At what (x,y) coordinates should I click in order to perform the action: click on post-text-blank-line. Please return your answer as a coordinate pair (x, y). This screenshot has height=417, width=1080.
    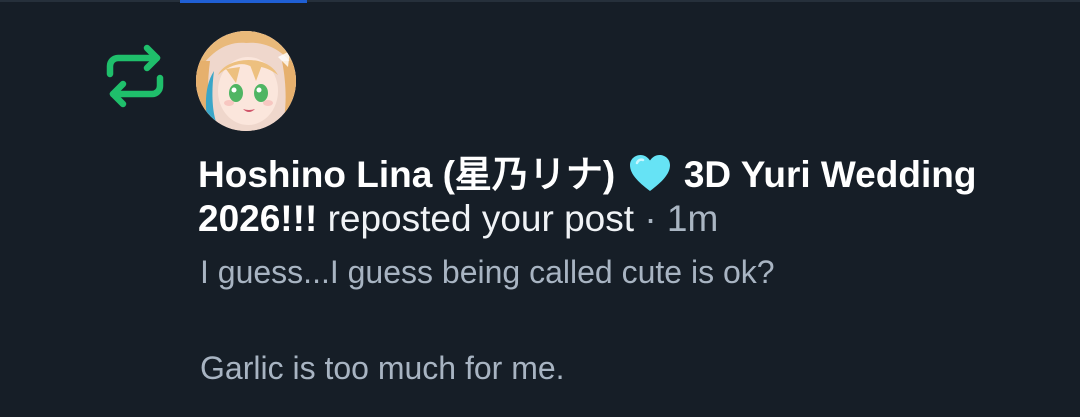
    Looking at the image, I should click on (629, 320).